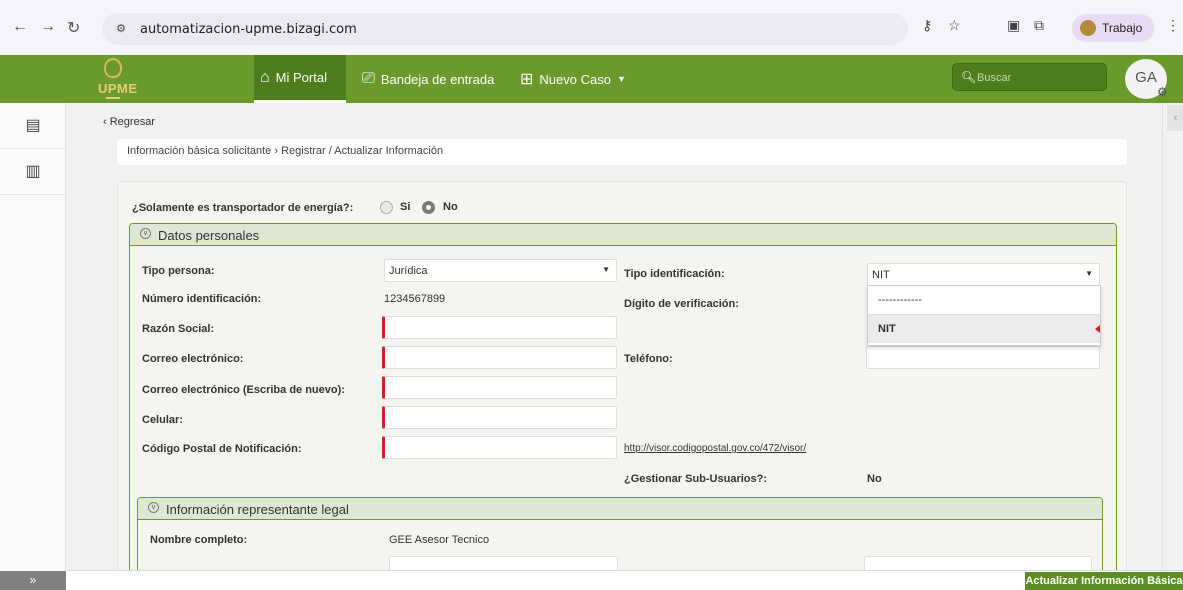 The height and width of the screenshot is (590, 1183). Describe the element at coordinates (984, 300) in the screenshot. I see `dropdown-option-empty: ------------` at that location.